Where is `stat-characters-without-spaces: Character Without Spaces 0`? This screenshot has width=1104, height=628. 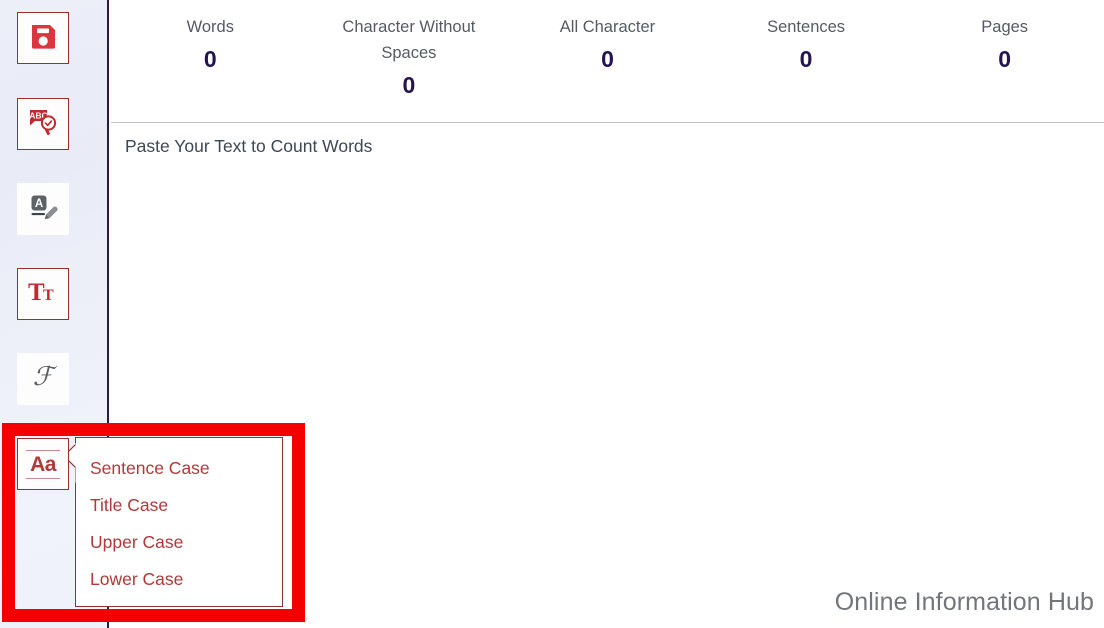 stat-characters-without-spaces: Character Without Spaces 0 is located at coordinates (409, 61).